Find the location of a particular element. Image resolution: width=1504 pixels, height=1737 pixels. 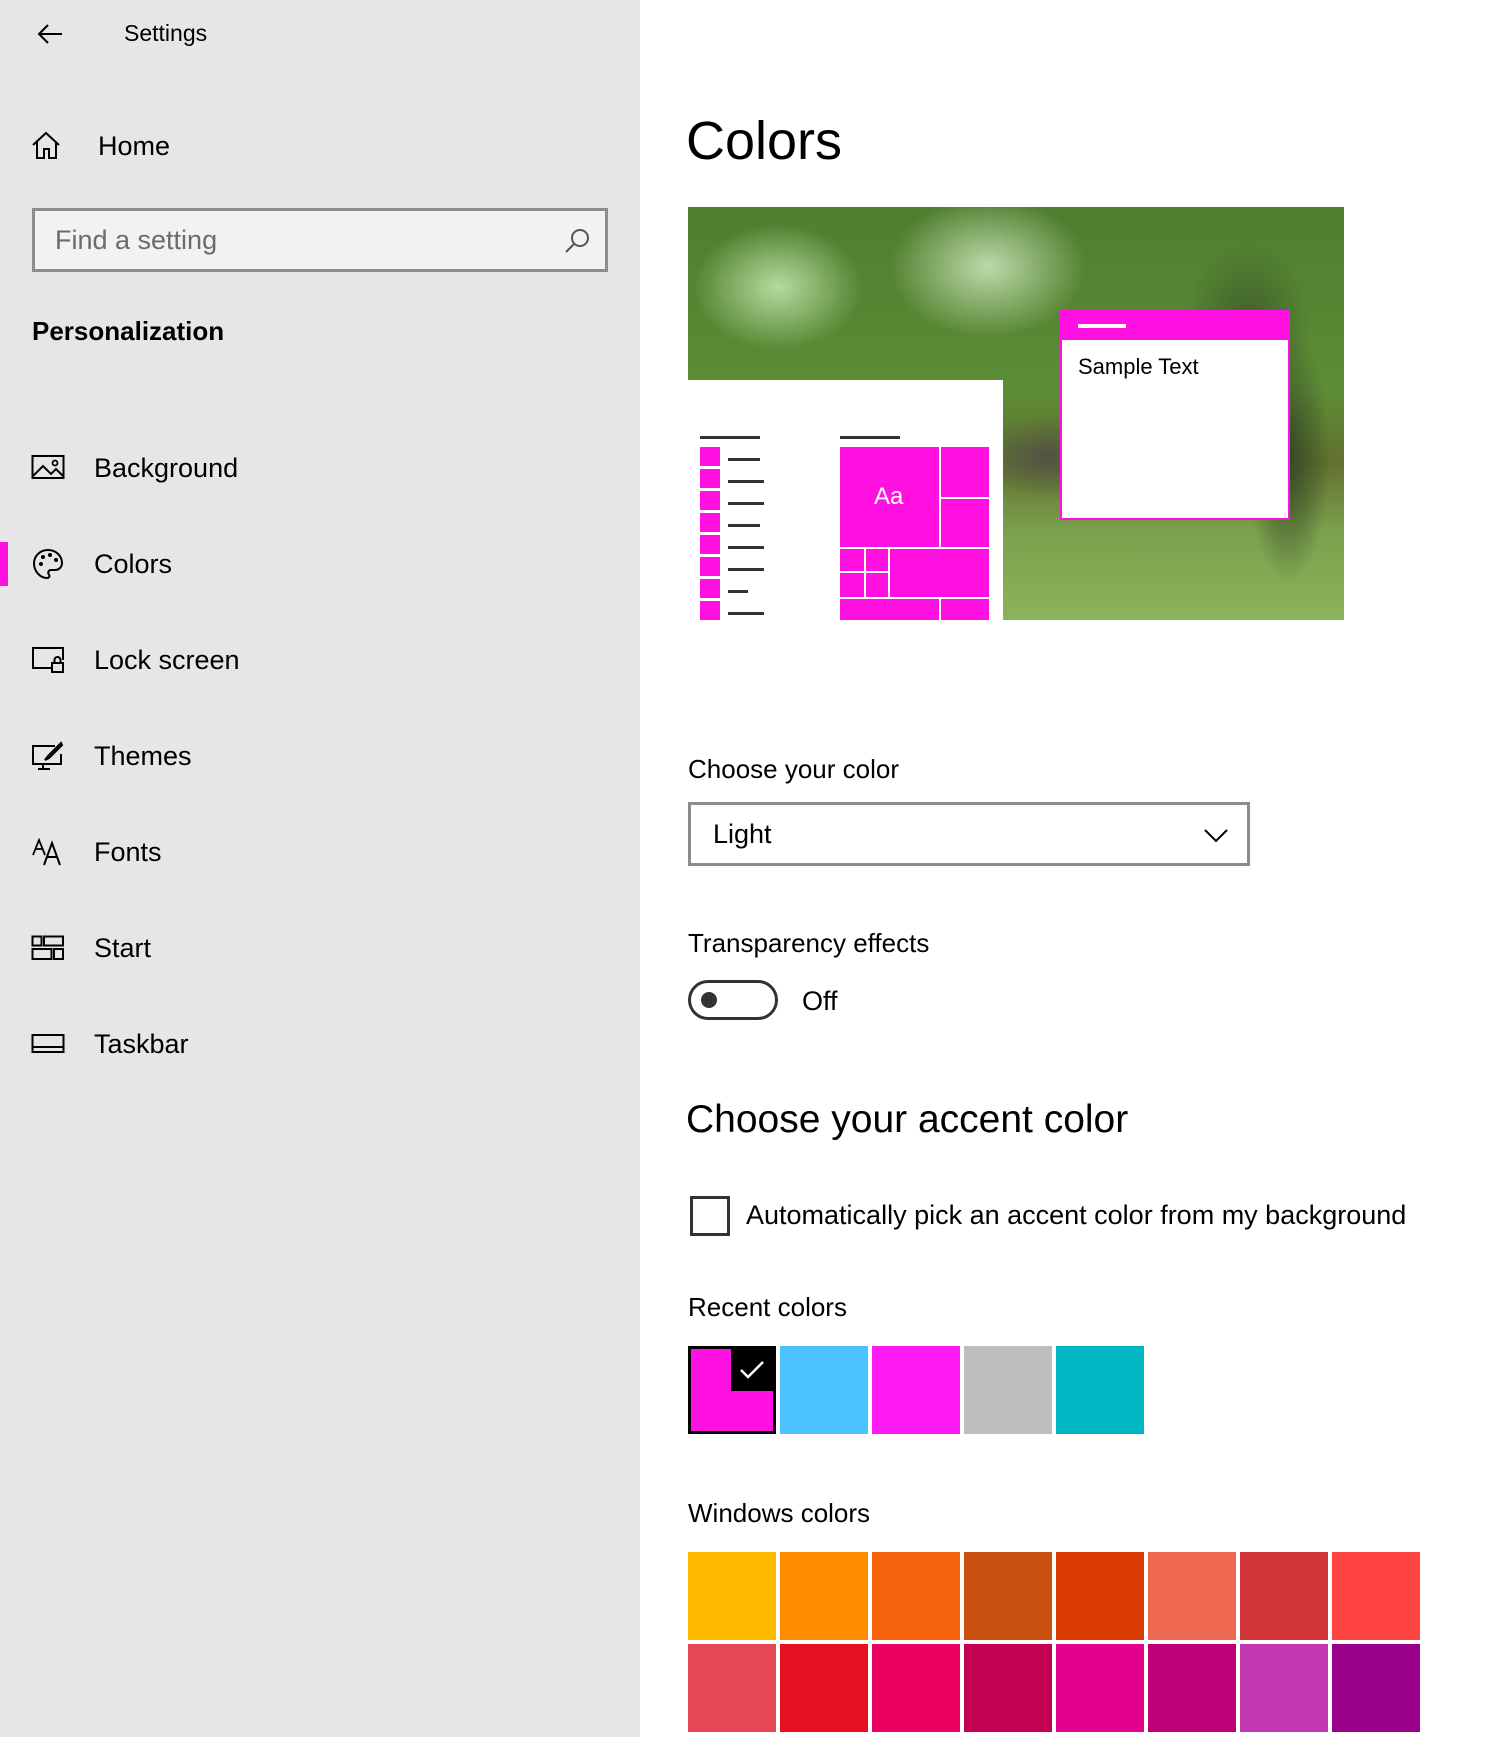

page-title: Colors is located at coordinates (764, 141).